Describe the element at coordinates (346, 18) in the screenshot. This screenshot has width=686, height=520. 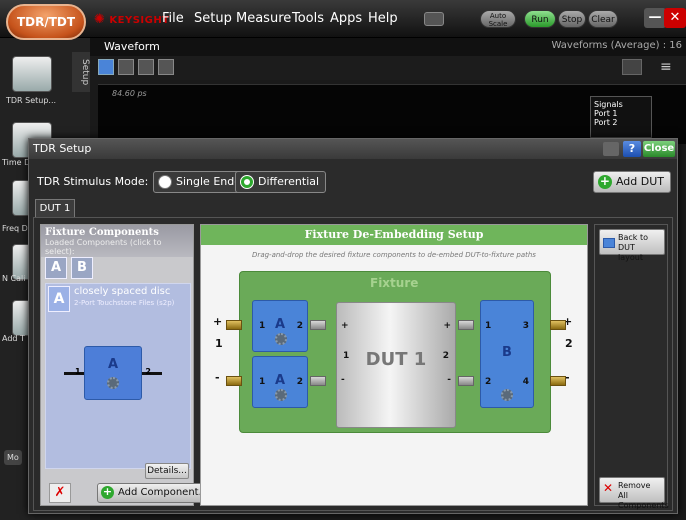
I see `menu-apps: Apps` at that location.